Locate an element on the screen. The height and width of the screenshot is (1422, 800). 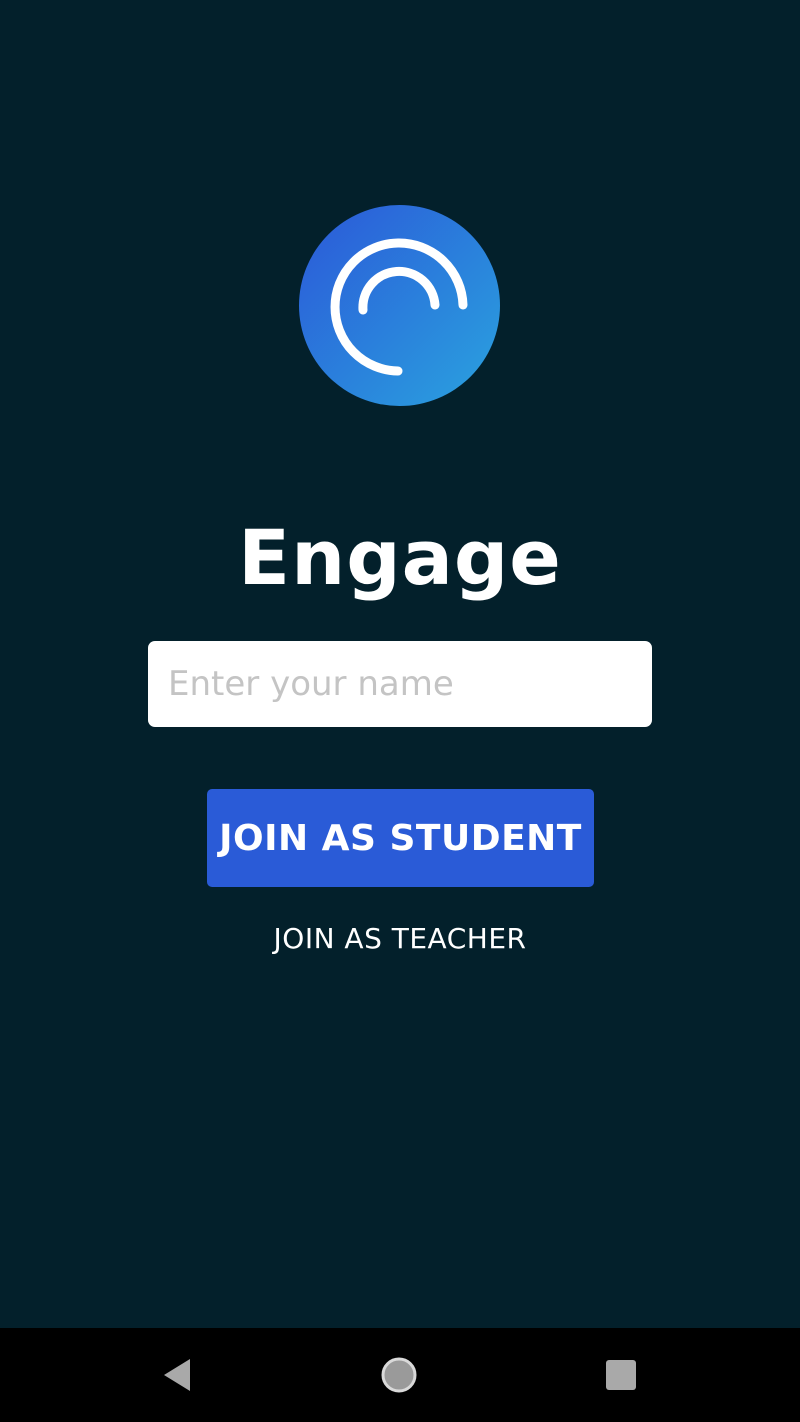
recents-icon is located at coordinates (621, 1375).